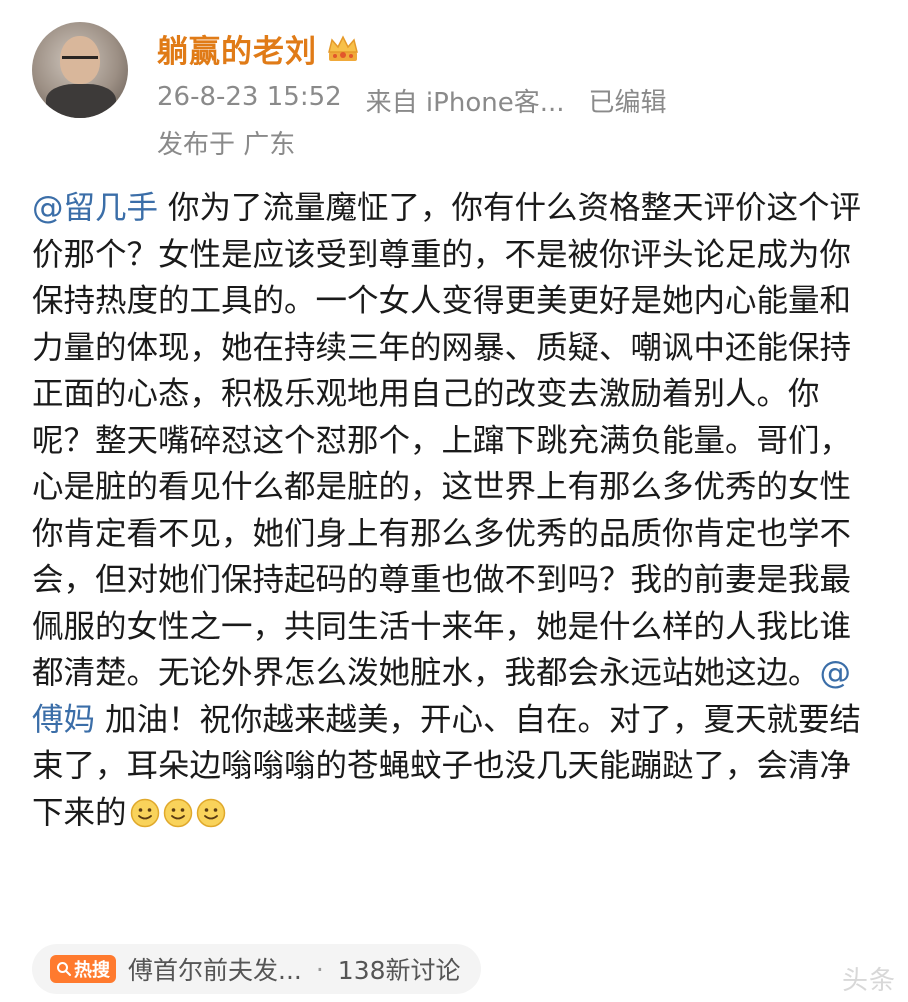  What do you see at coordinates (249, 97) in the screenshot?
I see `timestamp: 26-8-23 15:52` at bounding box center [249, 97].